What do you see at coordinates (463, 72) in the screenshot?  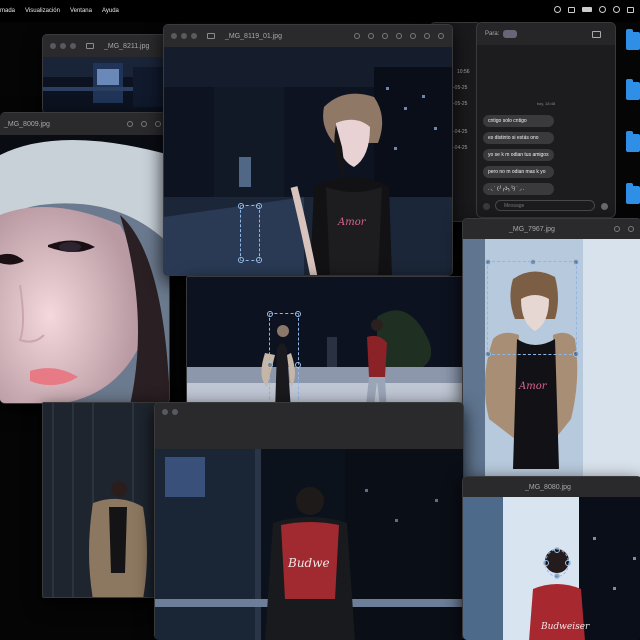 I see `conversation-time: 10:56` at bounding box center [463, 72].